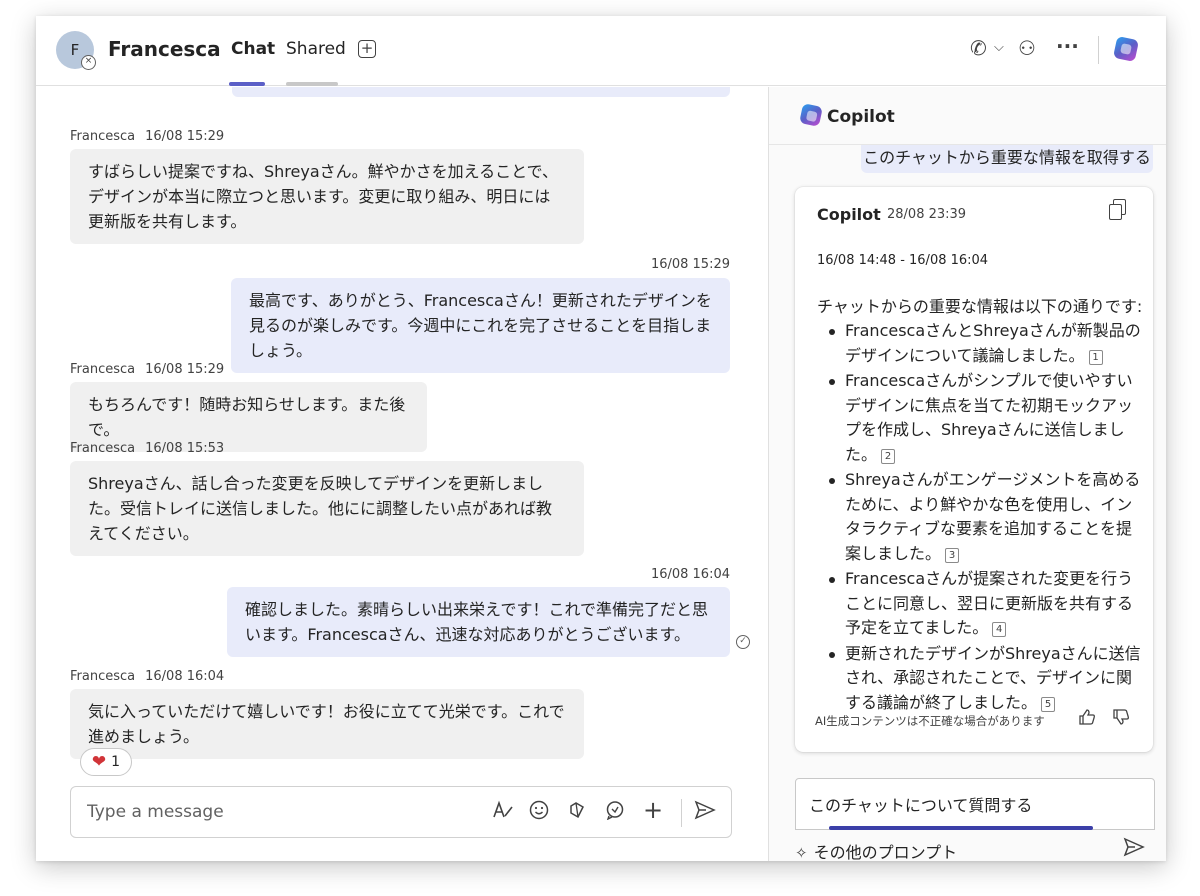 This screenshot has height=896, width=1200. Describe the element at coordinates (743, 642) in the screenshot. I see `read-receipt-icon: ✓` at that location.